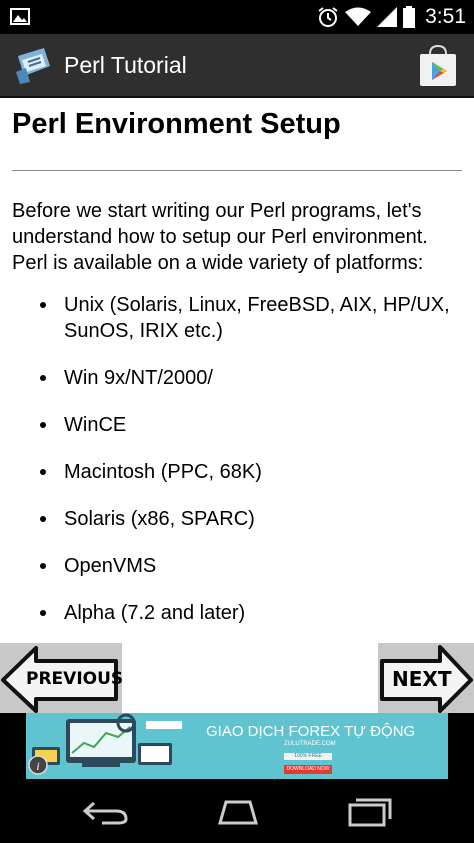  I want to click on battery-icon, so click(409, 17).